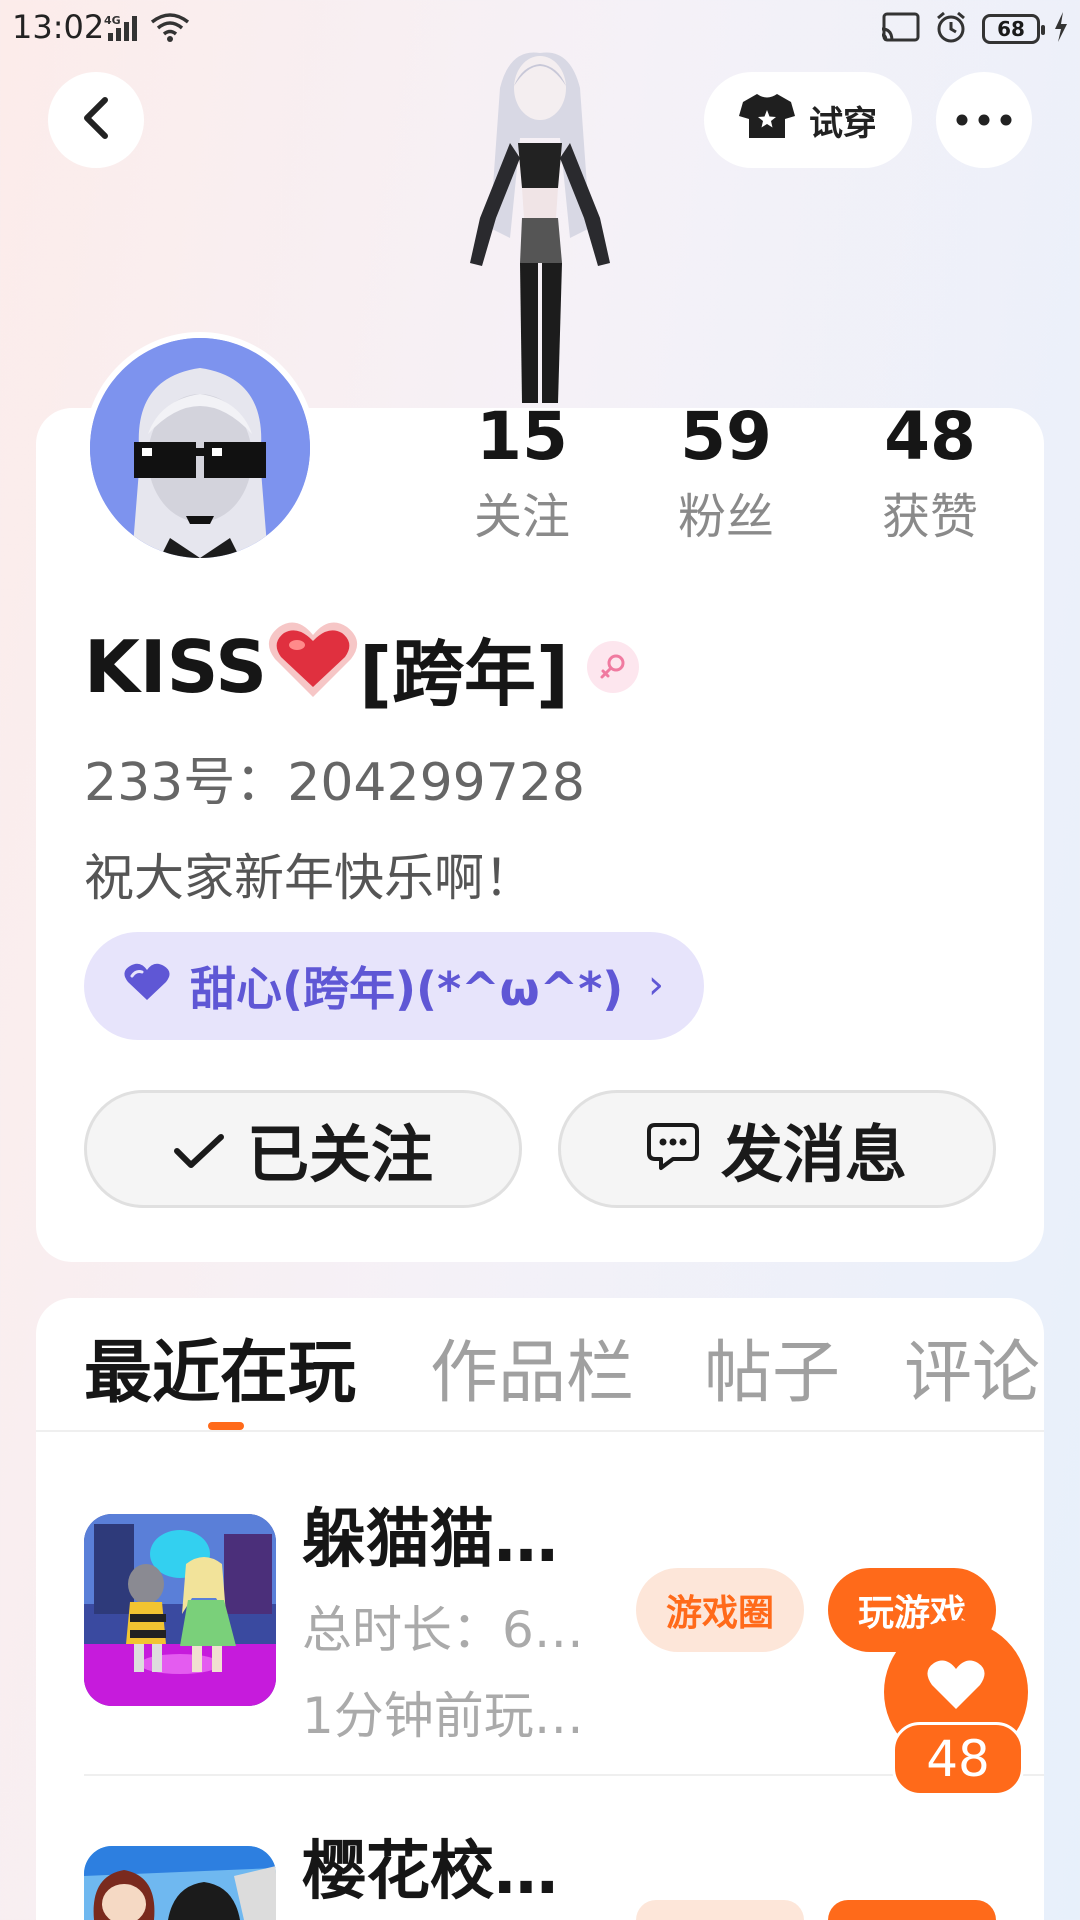  I want to click on nickname: KISS [跨年], so click(361, 669).